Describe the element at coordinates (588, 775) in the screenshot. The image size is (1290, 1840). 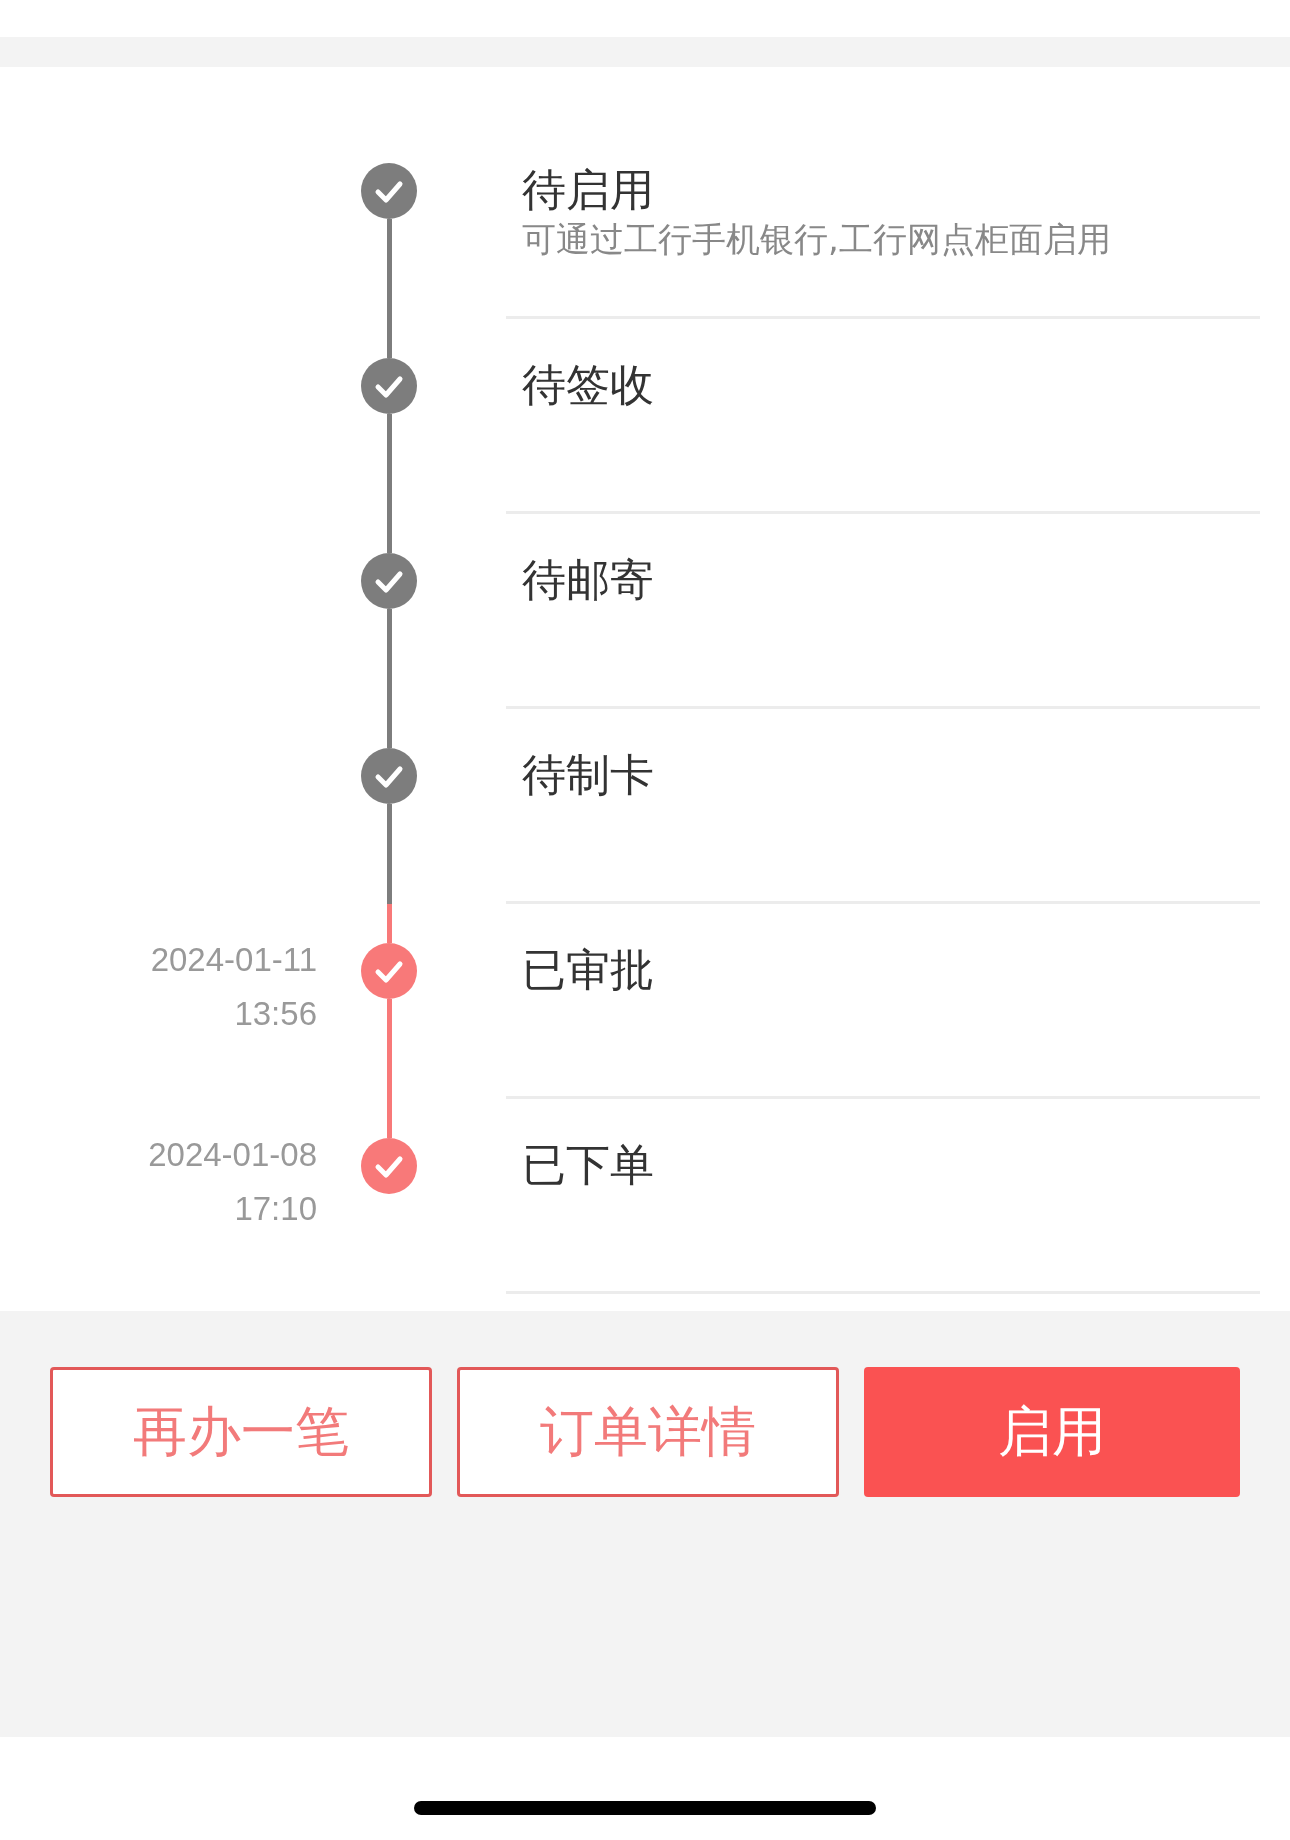
I see `step-title: 待制卡` at that location.